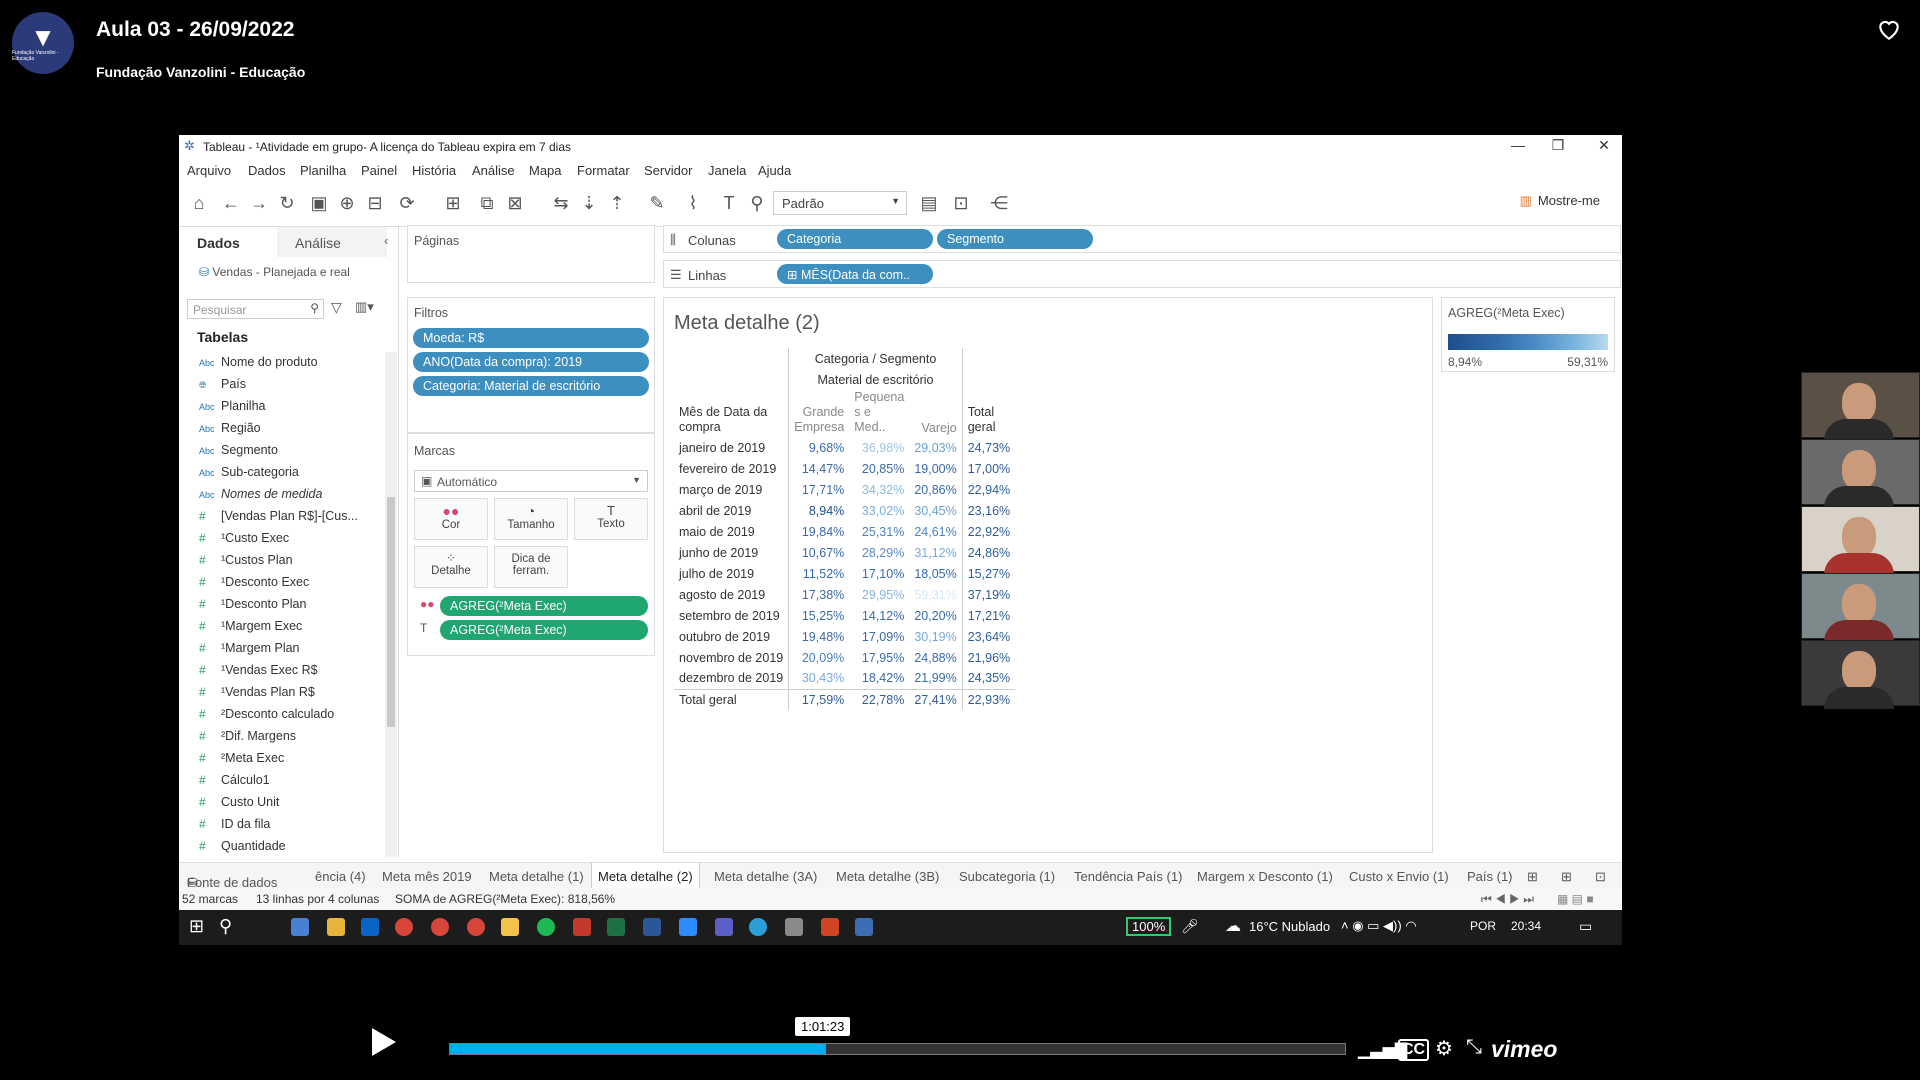 This screenshot has height=1080, width=1920. I want to click on table-cell: 17,71%, so click(819, 489).